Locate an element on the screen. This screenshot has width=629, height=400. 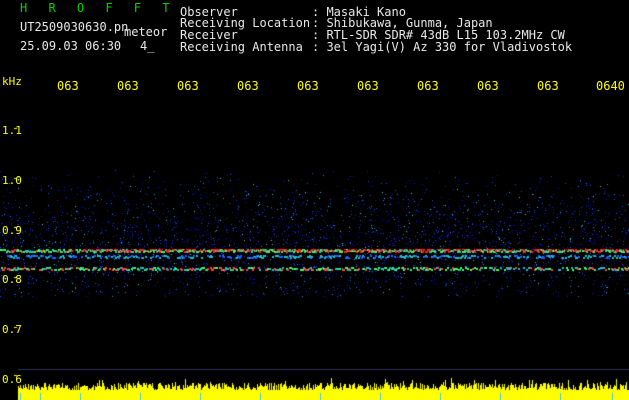
y-tick-label: 1.1 is located at coordinates (12, 130).